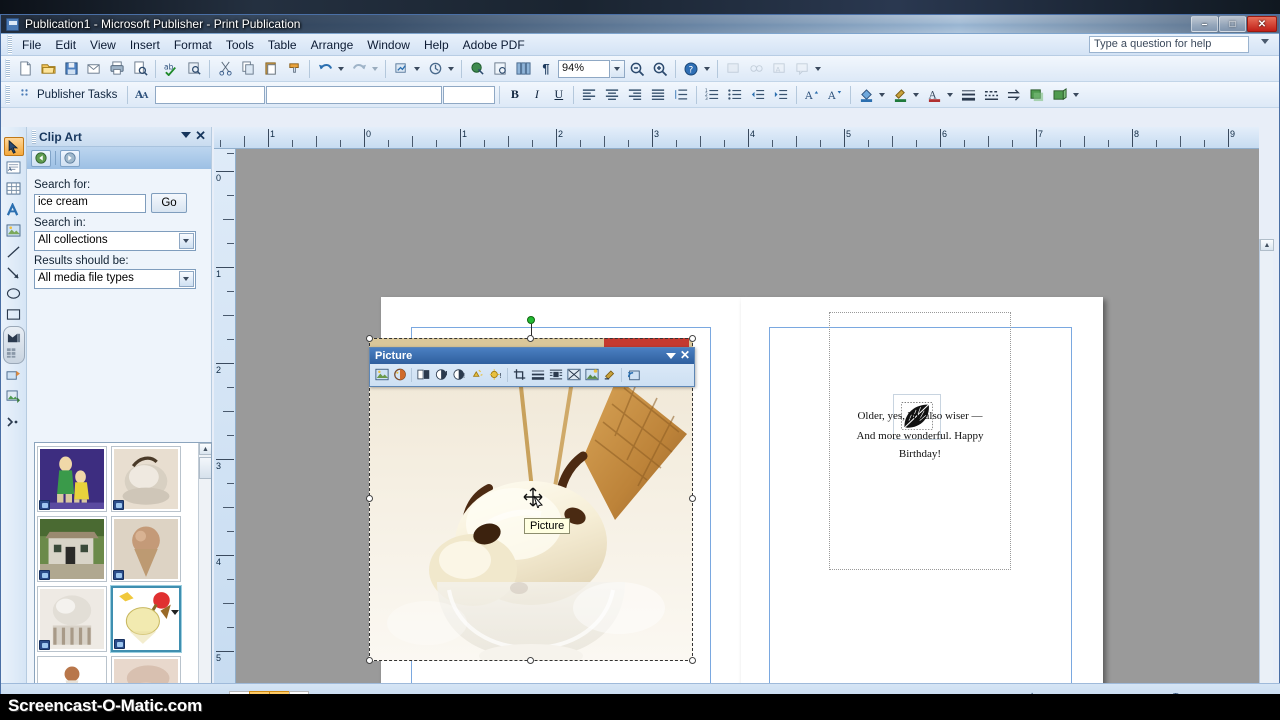  I want to click on compress-pictures-icon, so click(573, 374).